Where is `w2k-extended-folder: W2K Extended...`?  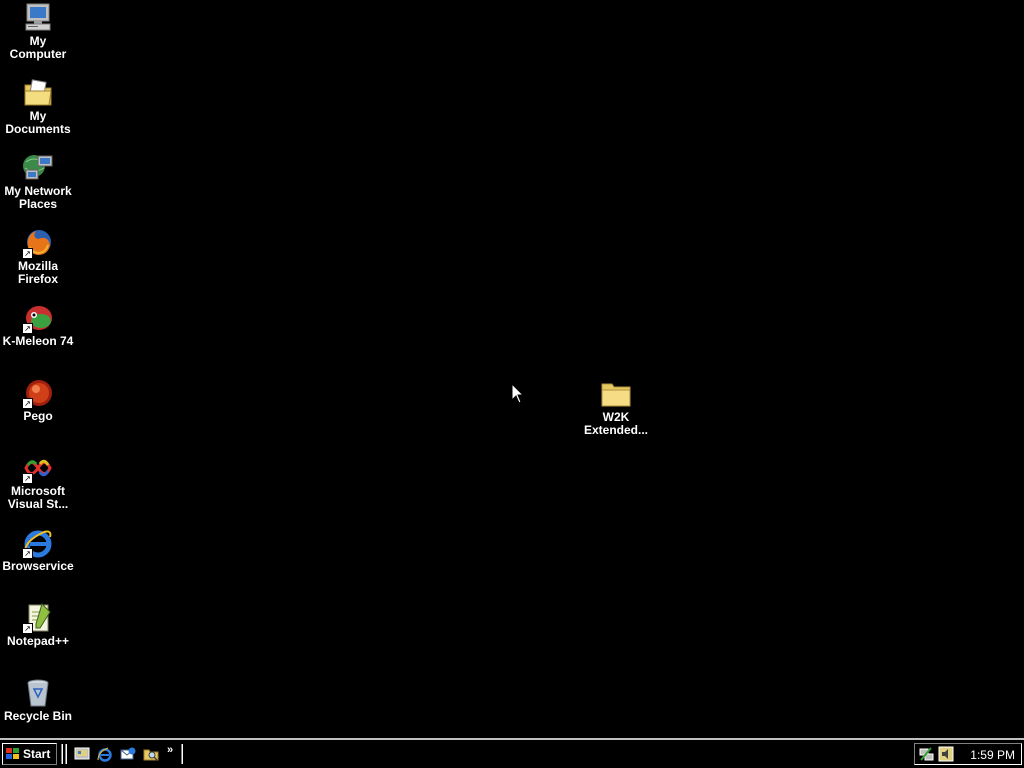 w2k-extended-folder: W2K Extended... is located at coordinates (616, 407).